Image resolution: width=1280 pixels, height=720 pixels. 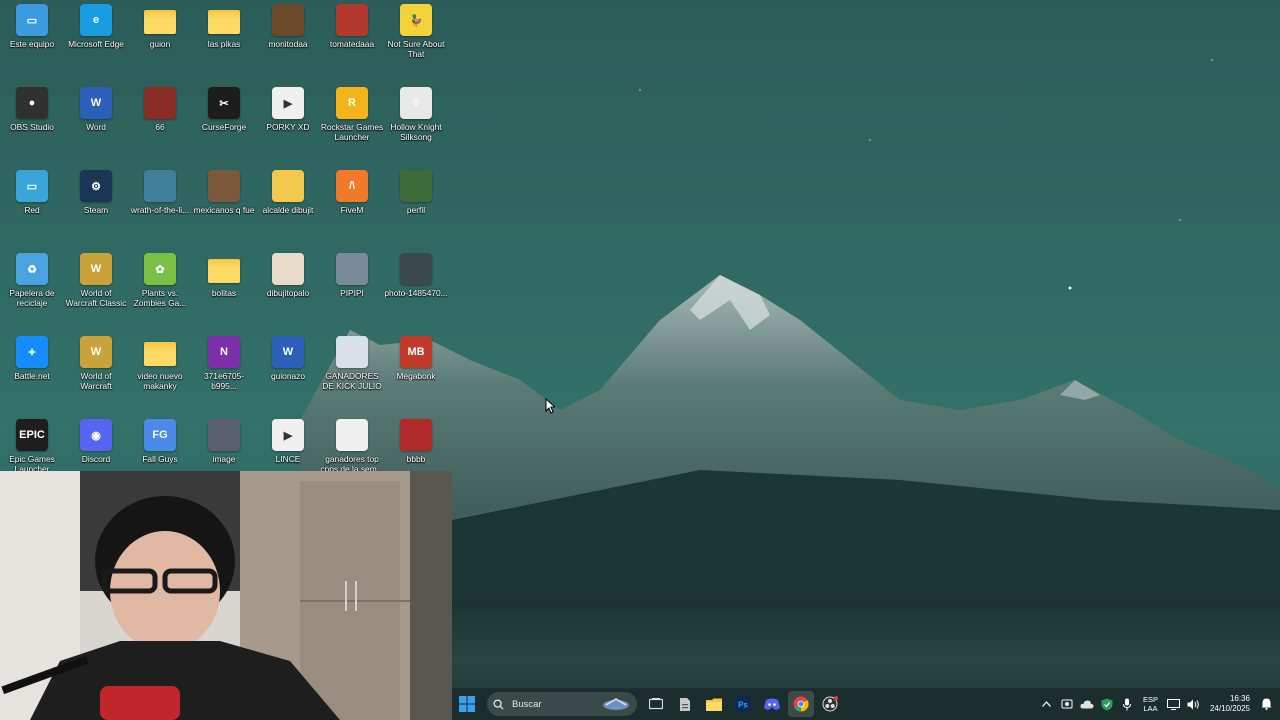 I want to click on tray-network-button, so click(x=1174, y=704).